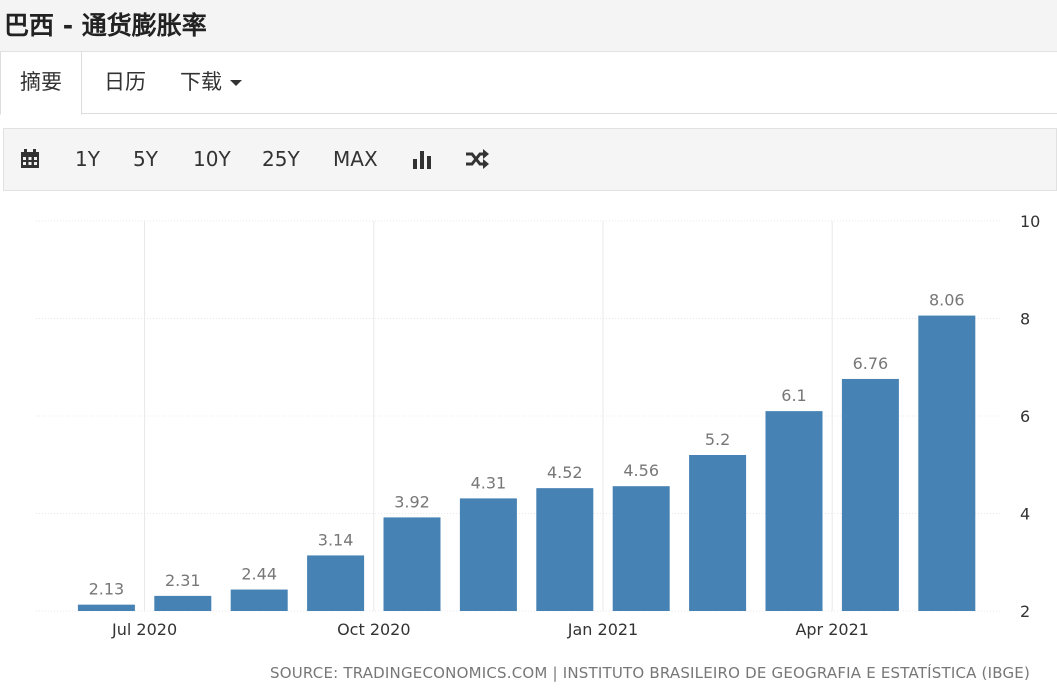 Image resolution: width=1057 pixels, height=695 pixels. What do you see at coordinates (477, 159) in the screenshot?
I see `shuffle-icon` at bounding box center [477, 159].